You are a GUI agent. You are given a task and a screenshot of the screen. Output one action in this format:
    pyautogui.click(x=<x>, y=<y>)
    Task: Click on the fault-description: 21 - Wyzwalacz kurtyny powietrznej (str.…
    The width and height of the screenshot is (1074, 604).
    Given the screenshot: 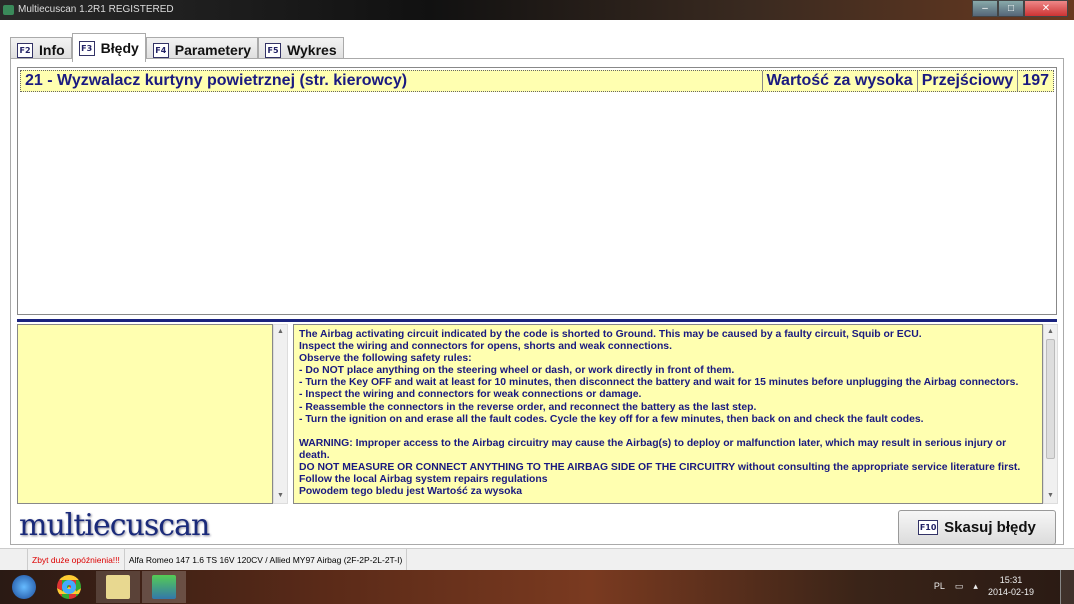 What is the action you would take?
    pyautogui.click(x=216, y=80)
    